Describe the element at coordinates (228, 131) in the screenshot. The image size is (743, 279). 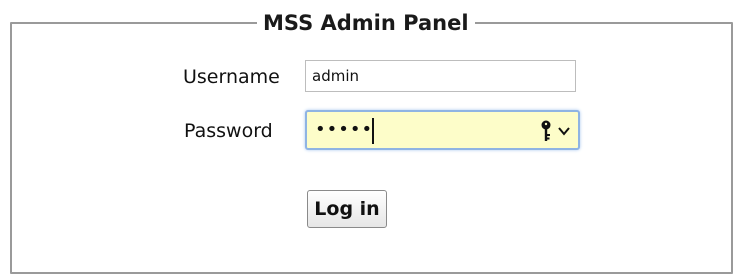
I see `password-label: Password` at that location.